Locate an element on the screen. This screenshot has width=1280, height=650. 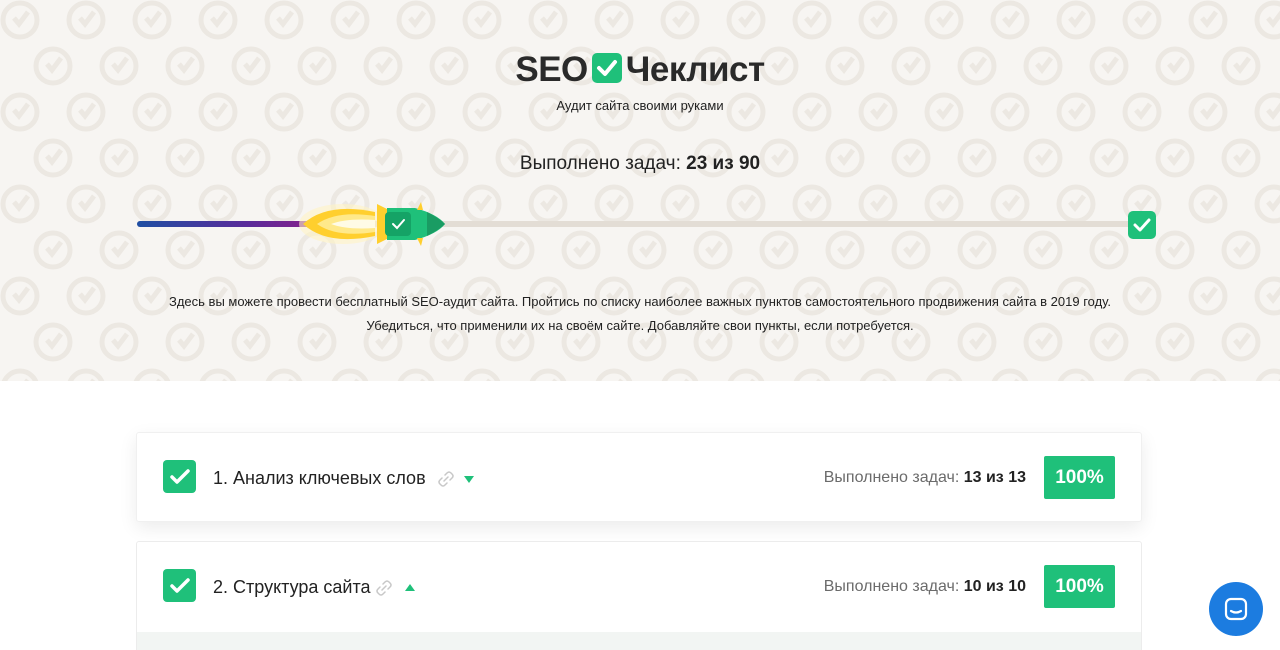
section-stat-value: 13 из 13 is located at coordinates (994, 477).